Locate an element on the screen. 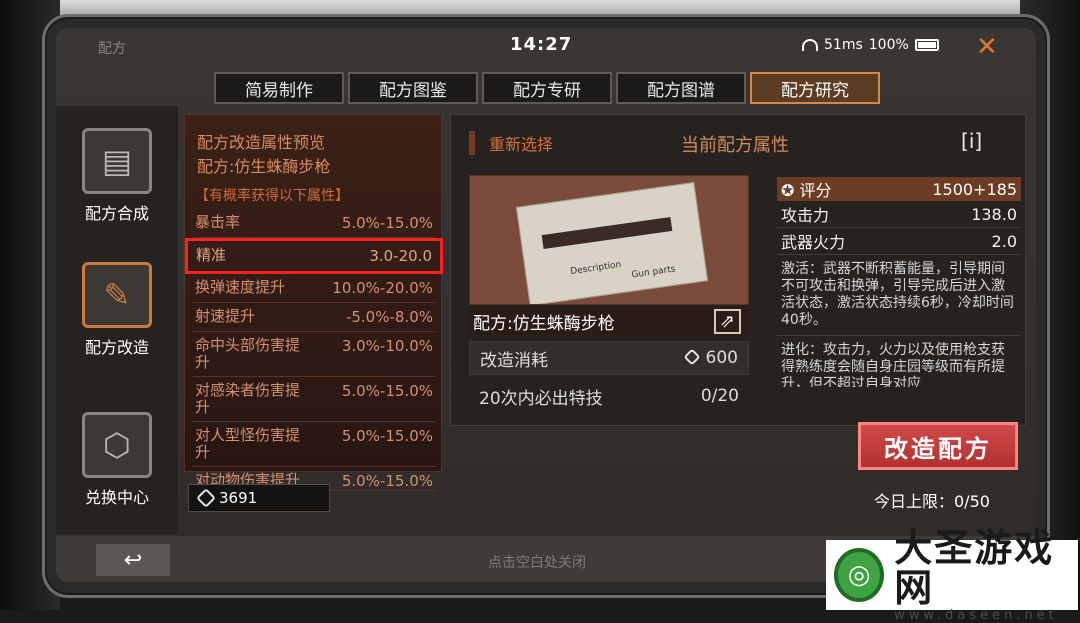 This screenshot has height=623, width=1080. sidebar-item-label: 兑换中心 is located at coordinates (116, 497).